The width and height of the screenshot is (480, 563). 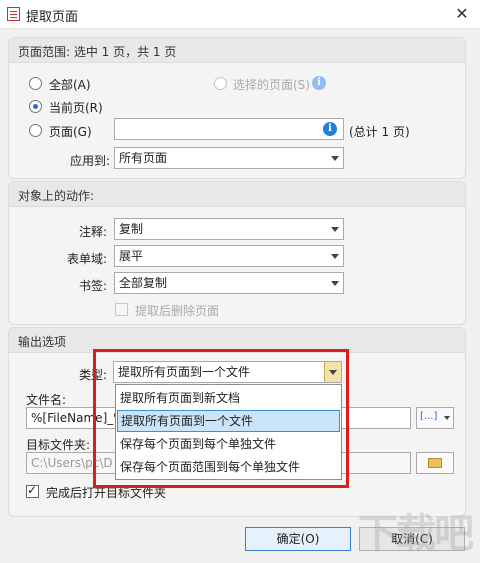 What do you see at coordinates (379, 132) in the screenshot?
I see `total-pages-label: (总计 1 页)` at bounding box center [379, 132].